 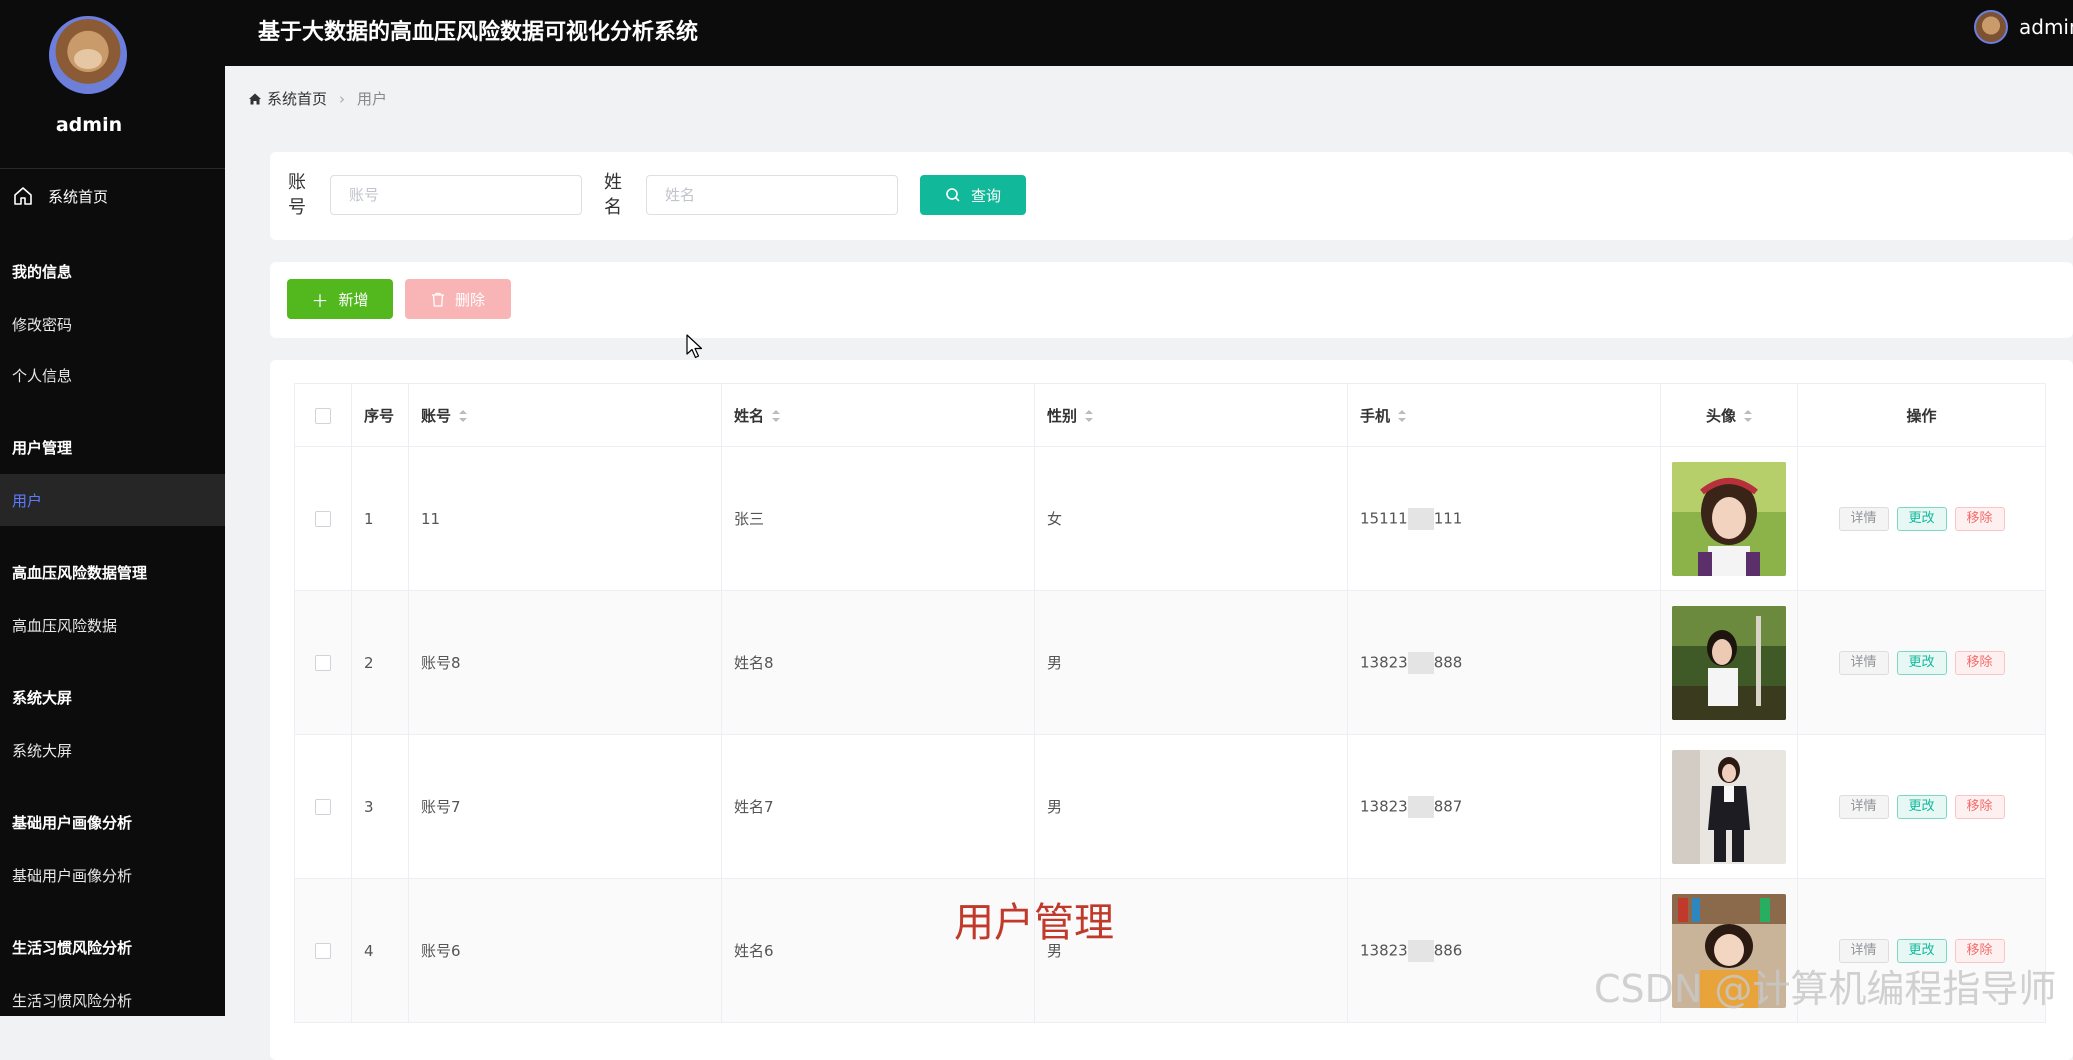 I want to click on name-label: 姓名, so click(x=613, y=195).